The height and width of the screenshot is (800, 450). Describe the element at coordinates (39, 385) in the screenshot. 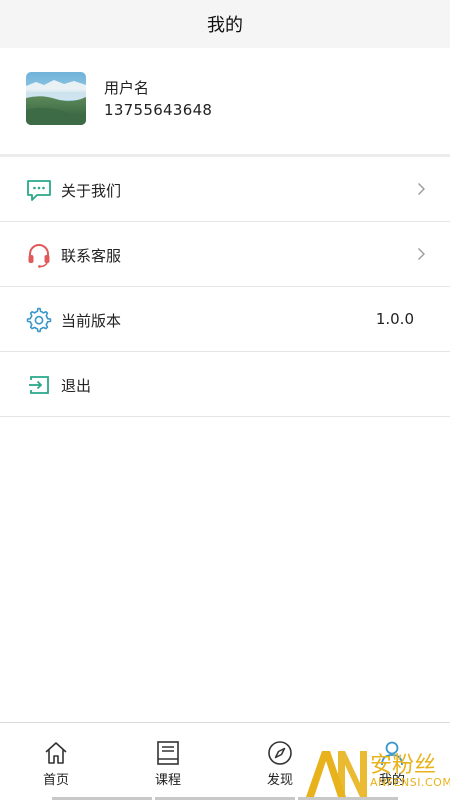

I see `exit-icon` at that location.